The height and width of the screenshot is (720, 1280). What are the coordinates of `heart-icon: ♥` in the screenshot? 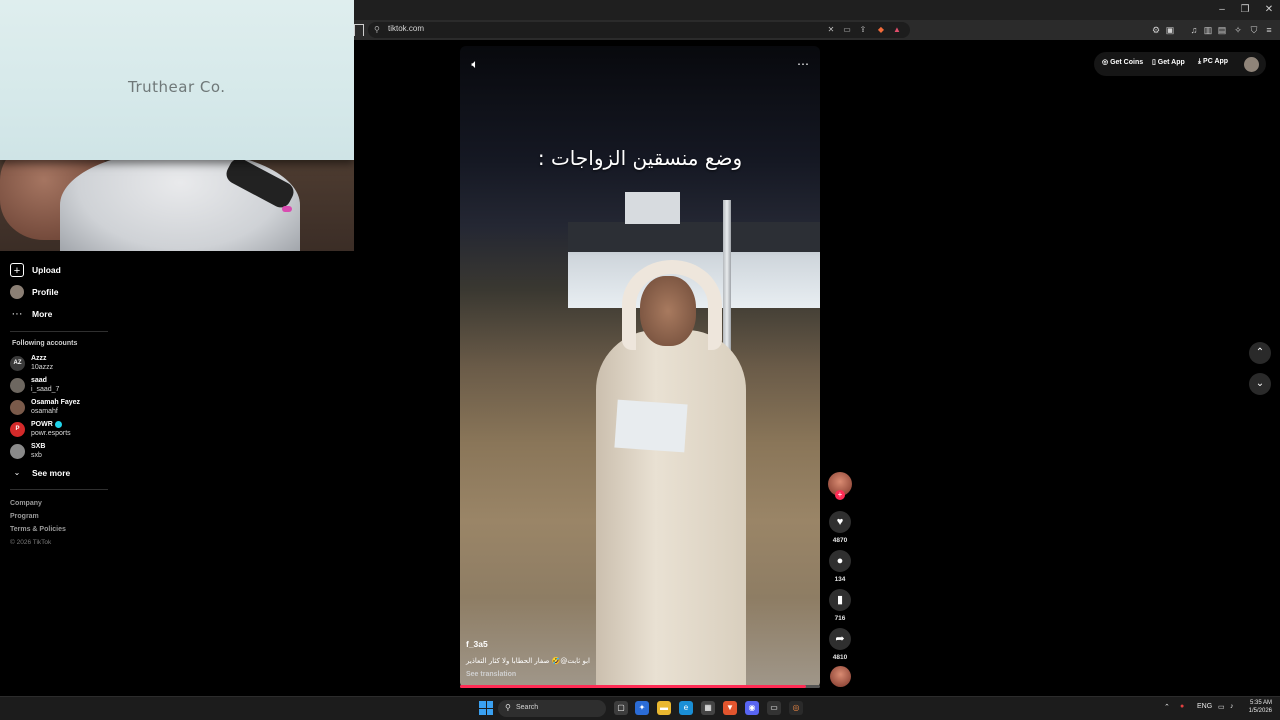 It's located at (840, 522).